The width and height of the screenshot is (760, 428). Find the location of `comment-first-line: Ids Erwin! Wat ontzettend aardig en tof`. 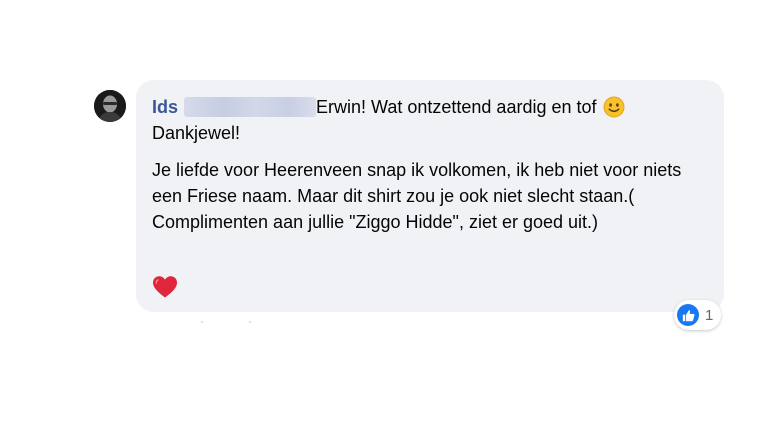

comment-first-line: Ids Erwin! Wat ontzettend aardig en tof is located at coordinates (428, 107).